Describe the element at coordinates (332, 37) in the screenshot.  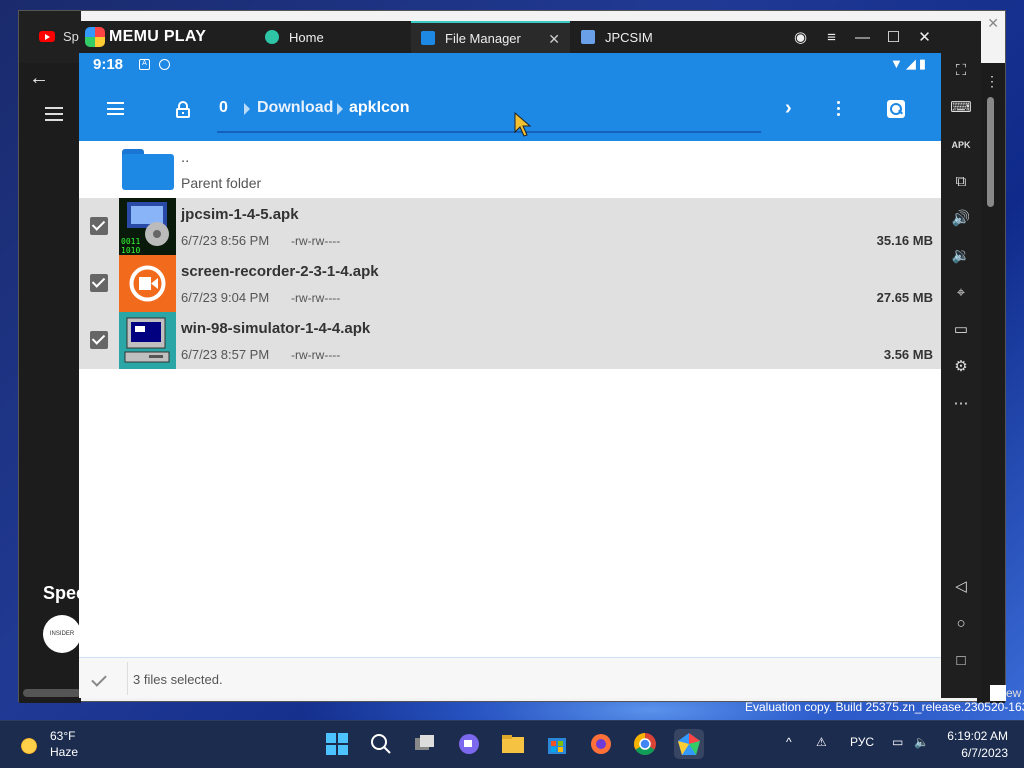
I see `tab-home: Home` at that location.